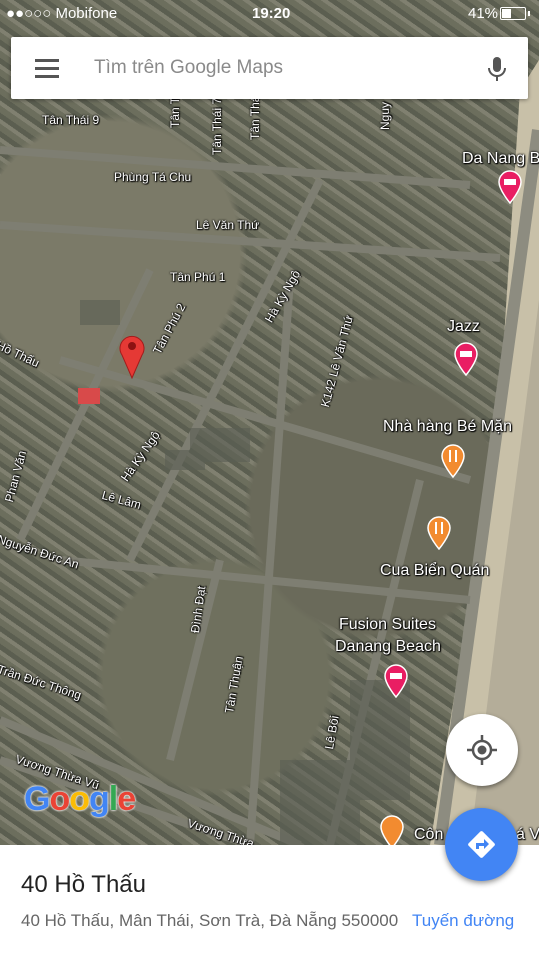 The height and width of the screenshot is (959, 539). Describe the element at coordinates (153, 177) in the screenshot. I see `street-label: Phùng Tá Chu` at that location.